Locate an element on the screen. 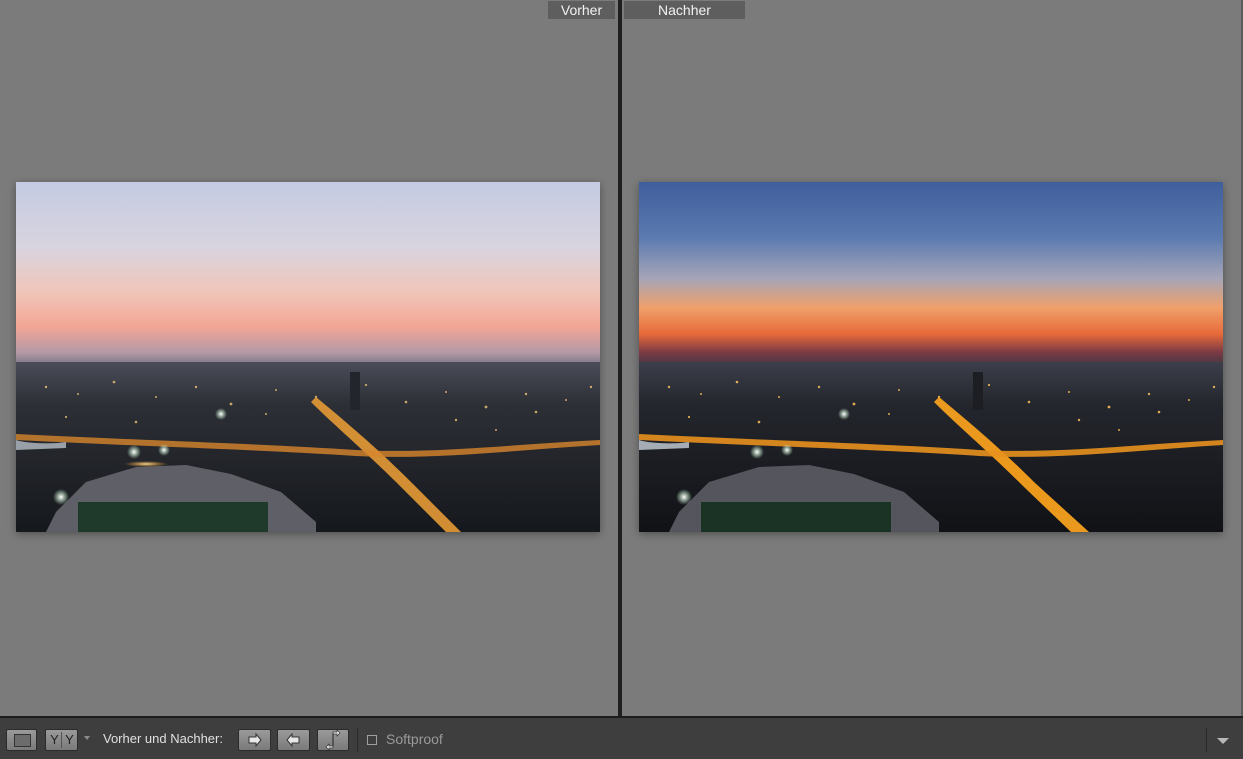 This screenshot has height=759, width=1243. single-view-icon is located at coordinates (22, 740).